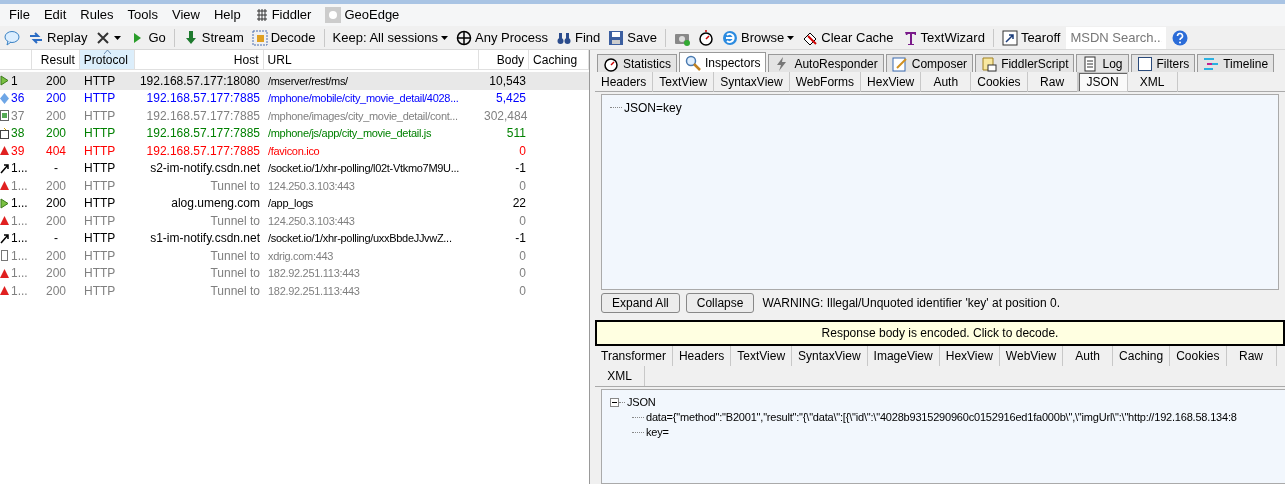 The image size is (1285, 484). I want to click on toolbar-button: Save, so click(632, 37).